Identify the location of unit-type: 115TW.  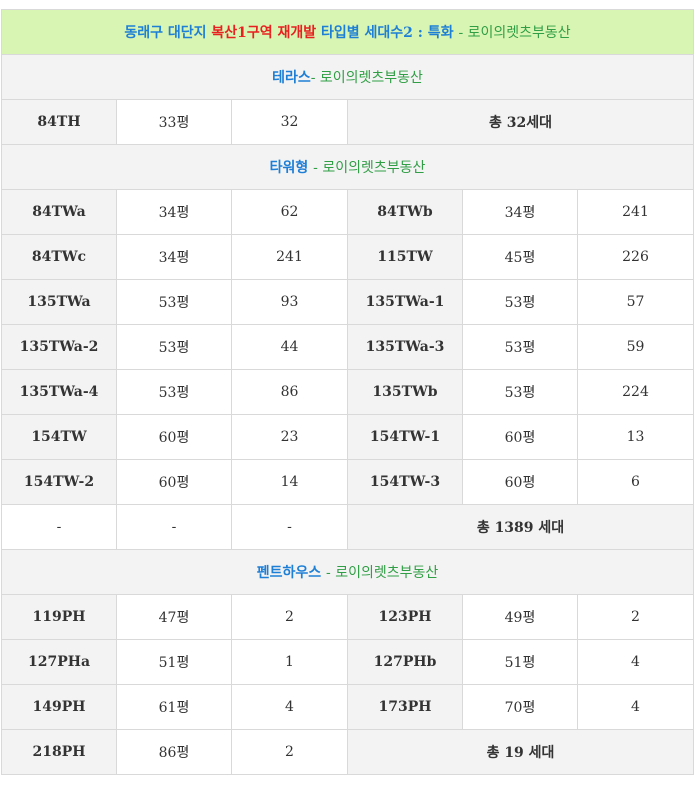
(405, 257).